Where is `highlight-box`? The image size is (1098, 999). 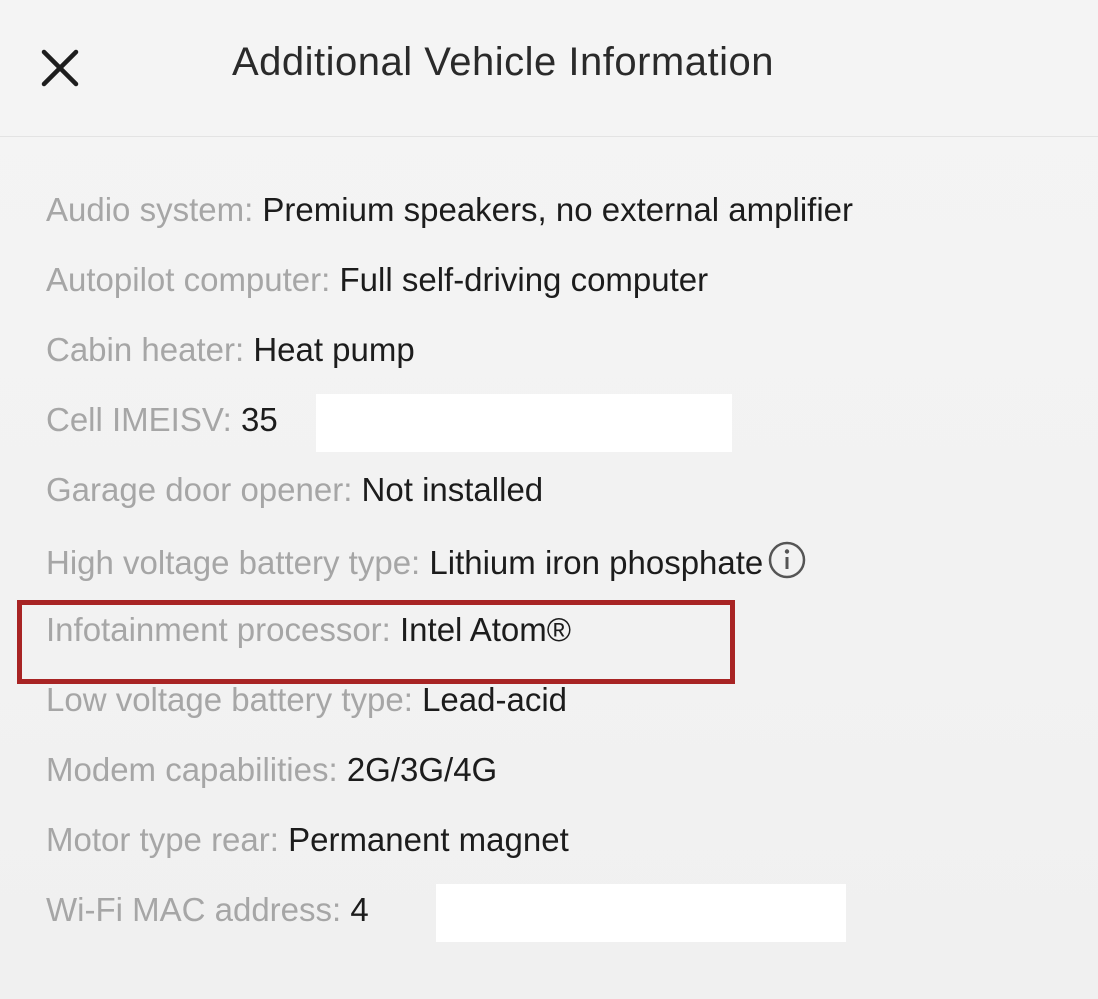
highlight-box is located at coordinates (376, 642).